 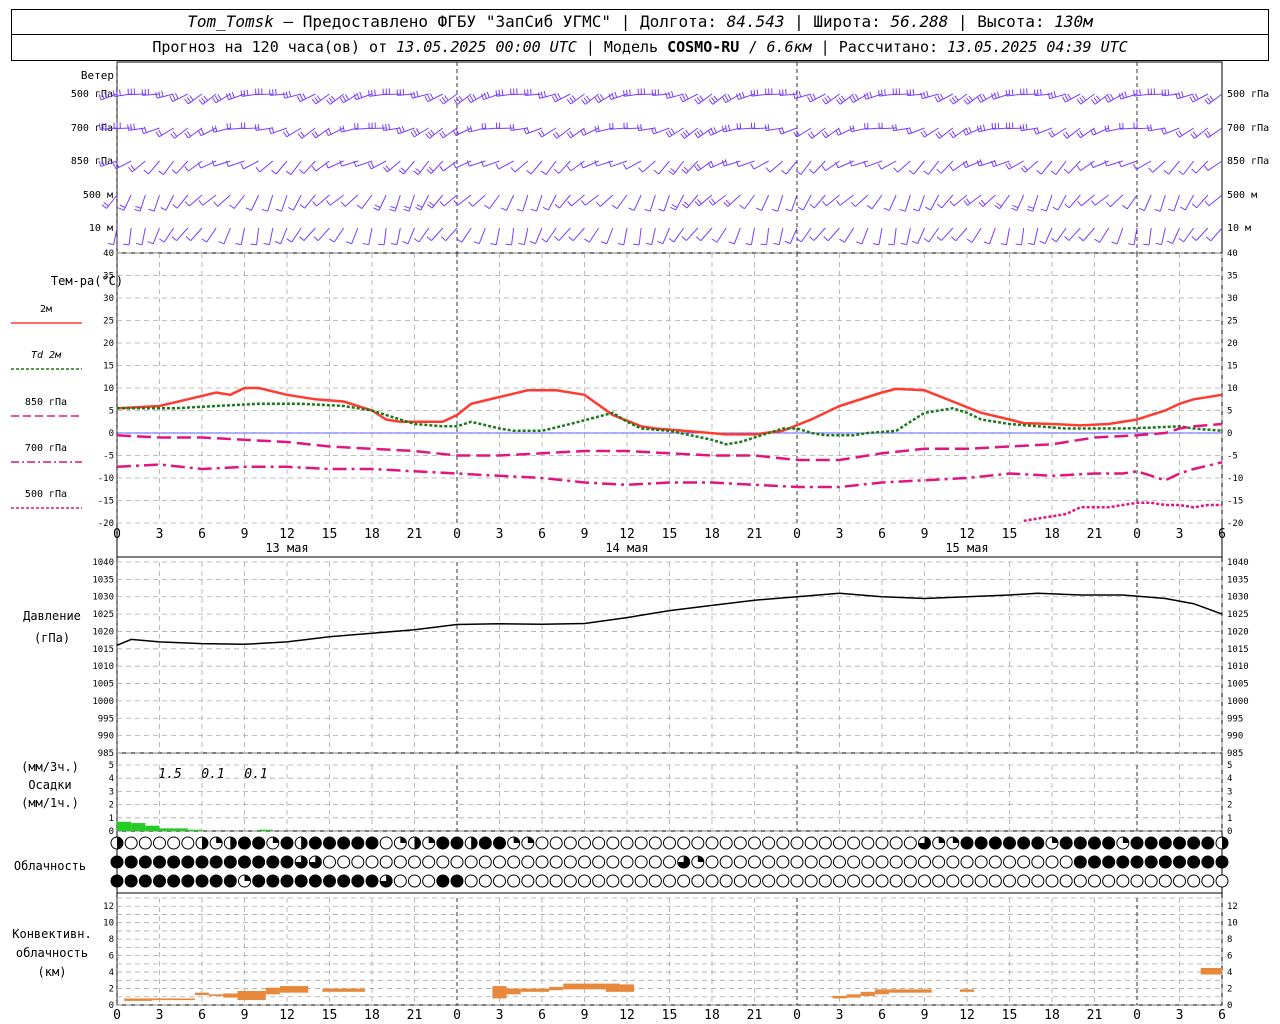 What do you see at coordinates (106, 719) in the screenshot?
I see `pressure-tick-label: 995` at bounding box center [106, 719].